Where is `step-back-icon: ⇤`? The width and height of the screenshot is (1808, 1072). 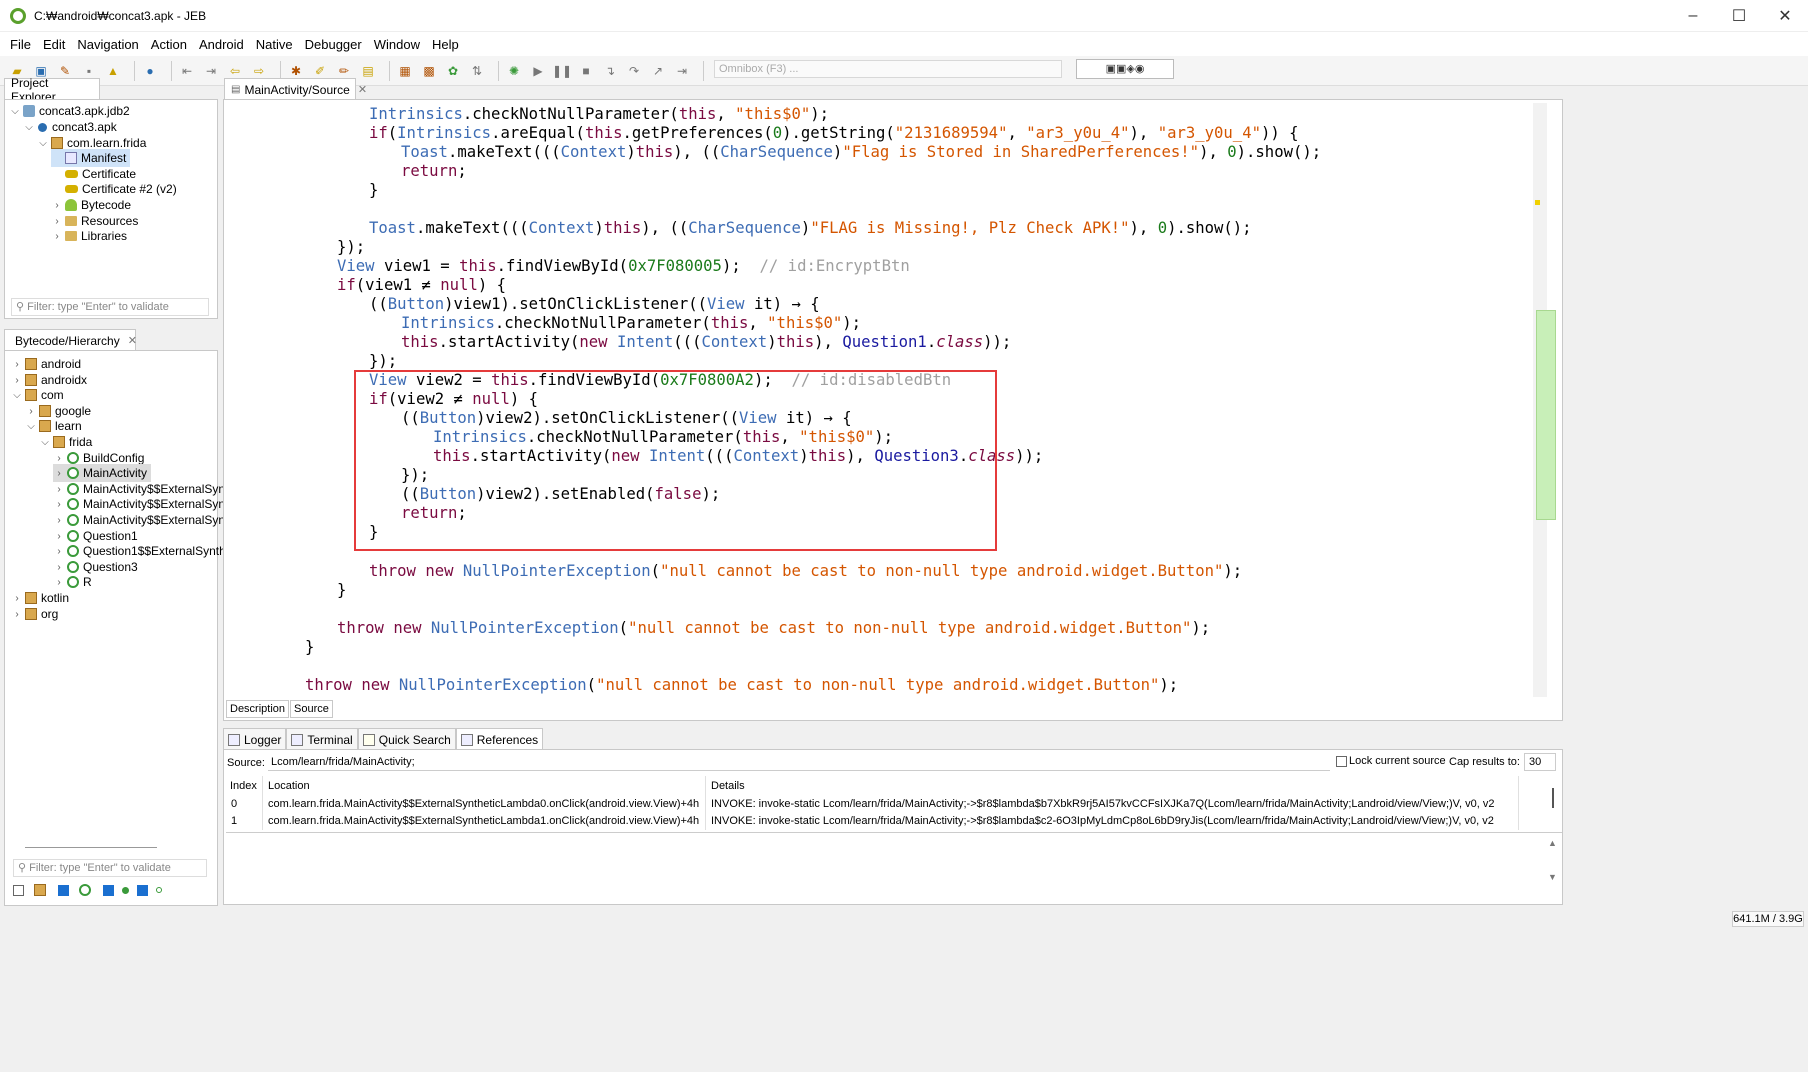 step-back-icon: ⇤ is located at coordinates (187, 71).